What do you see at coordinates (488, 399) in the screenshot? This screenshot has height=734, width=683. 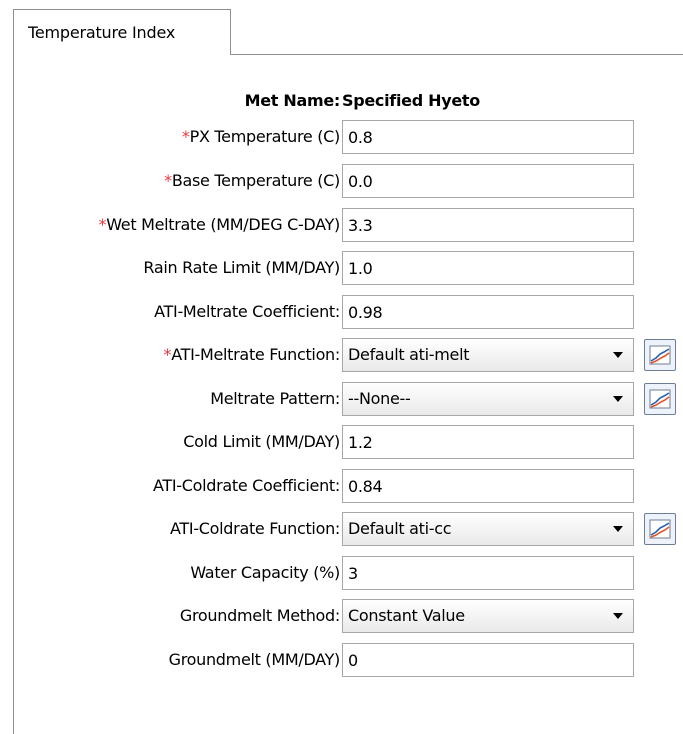 I see `meltrate-pattern-select: --None--` at bounding box center [488, 399].